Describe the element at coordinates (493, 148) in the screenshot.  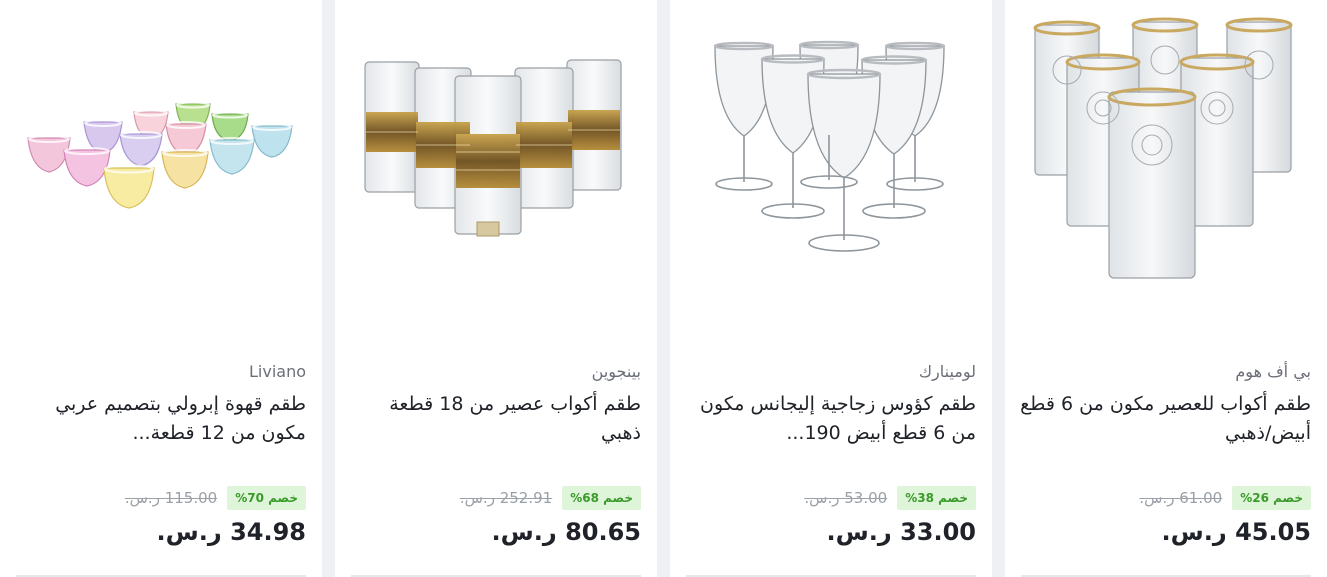
I see `gold-band-tumblers-icon` at that location.